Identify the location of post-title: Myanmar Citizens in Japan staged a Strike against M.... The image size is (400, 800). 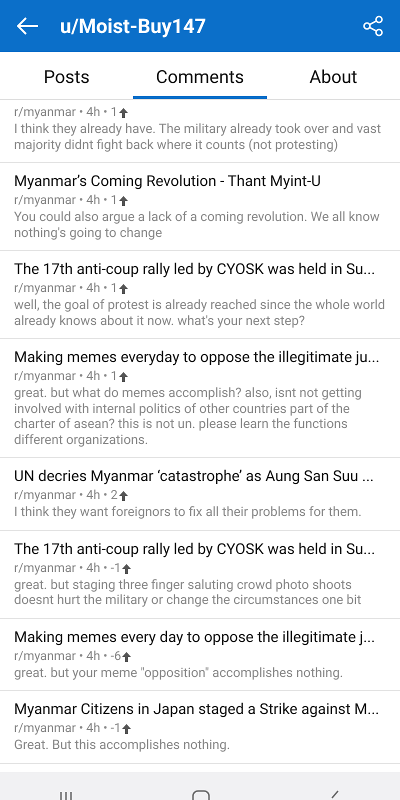
(200, 709).